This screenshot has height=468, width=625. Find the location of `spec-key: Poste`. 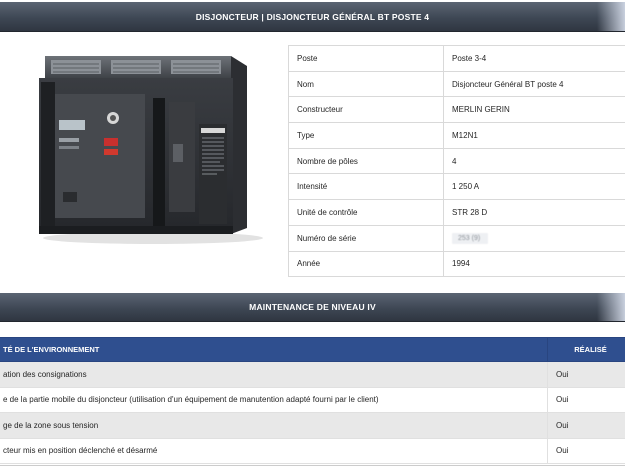

spec-key: Poste is located at coordinates (366, 58).